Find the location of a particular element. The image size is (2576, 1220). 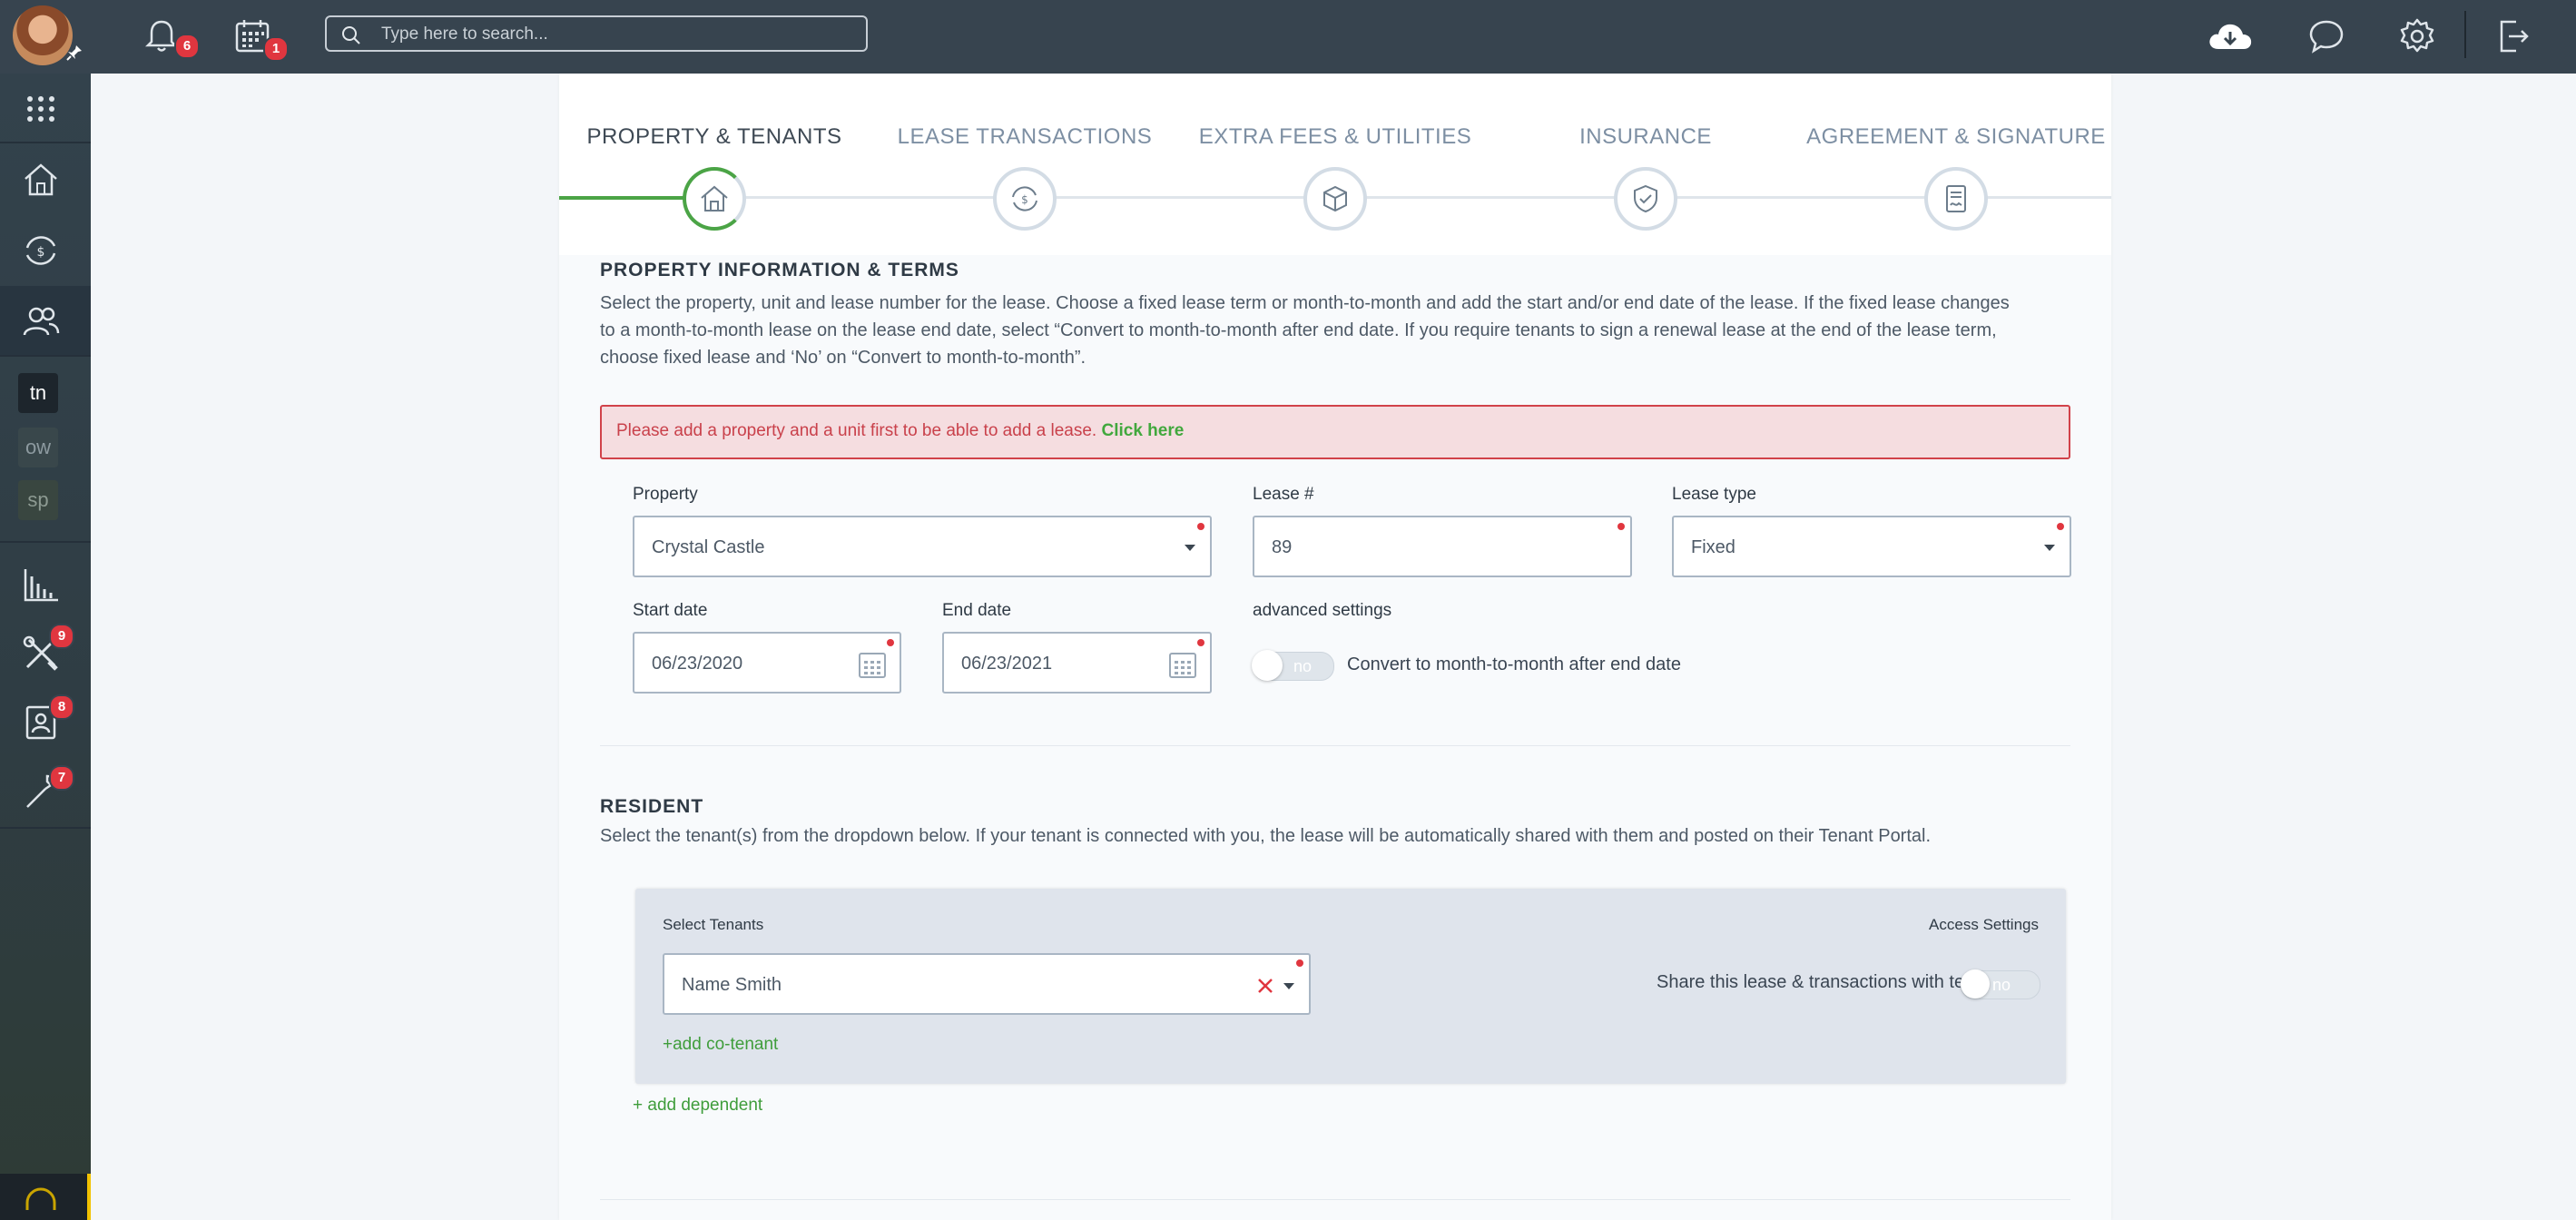

sidebar-item-properties is located at coordinates (45, 178).